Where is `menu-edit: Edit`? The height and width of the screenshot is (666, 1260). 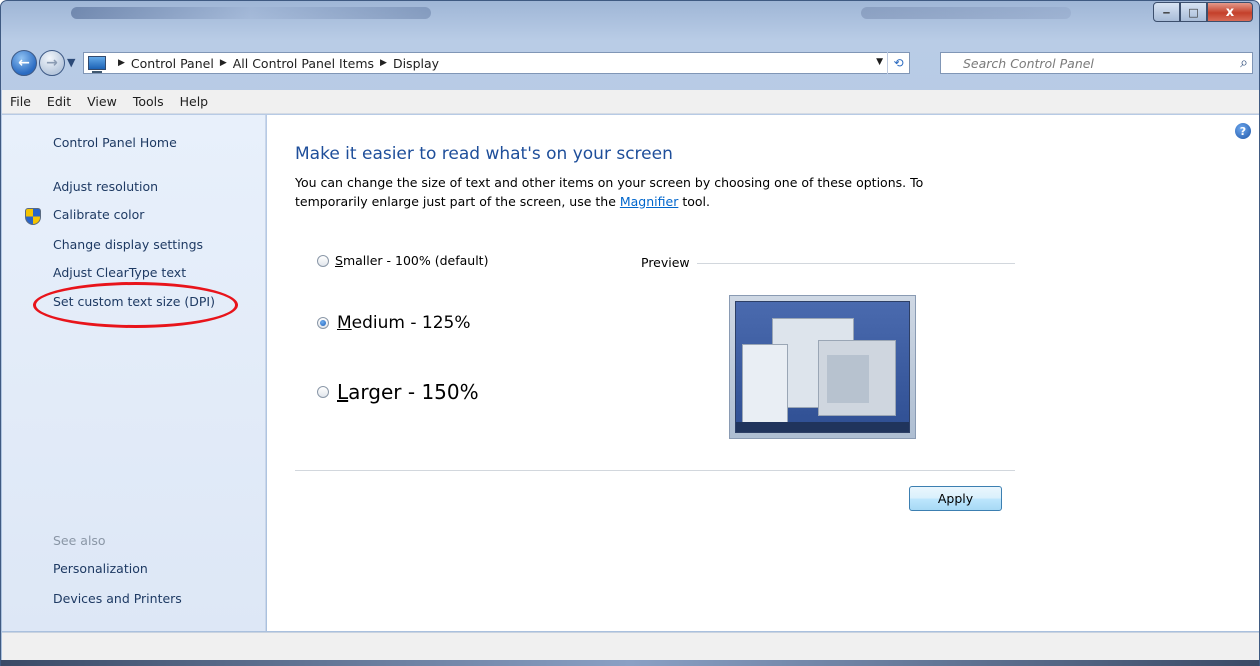
menu-edit: Edit is located at coordinates (59, 101).